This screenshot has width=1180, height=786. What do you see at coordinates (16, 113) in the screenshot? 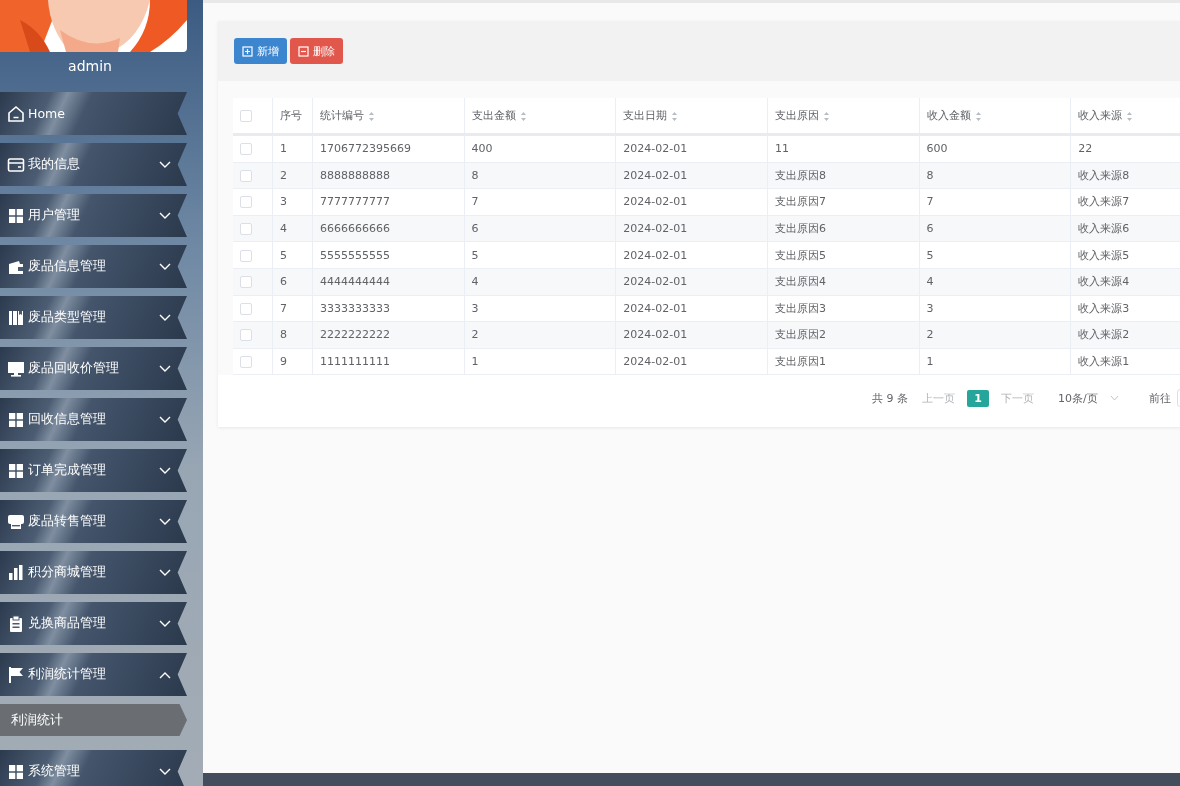
I see `home-icon` at bounding box center [16, 113].